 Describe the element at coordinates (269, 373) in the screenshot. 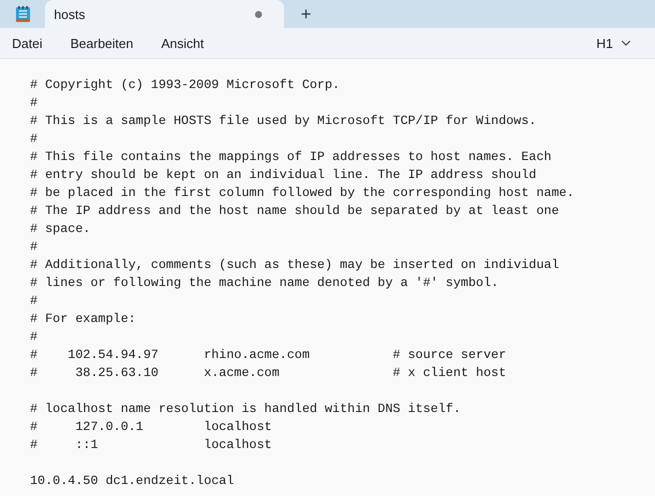

I see `text-line: # 38.25.63.10 x.acme.com # x client host` at that location.